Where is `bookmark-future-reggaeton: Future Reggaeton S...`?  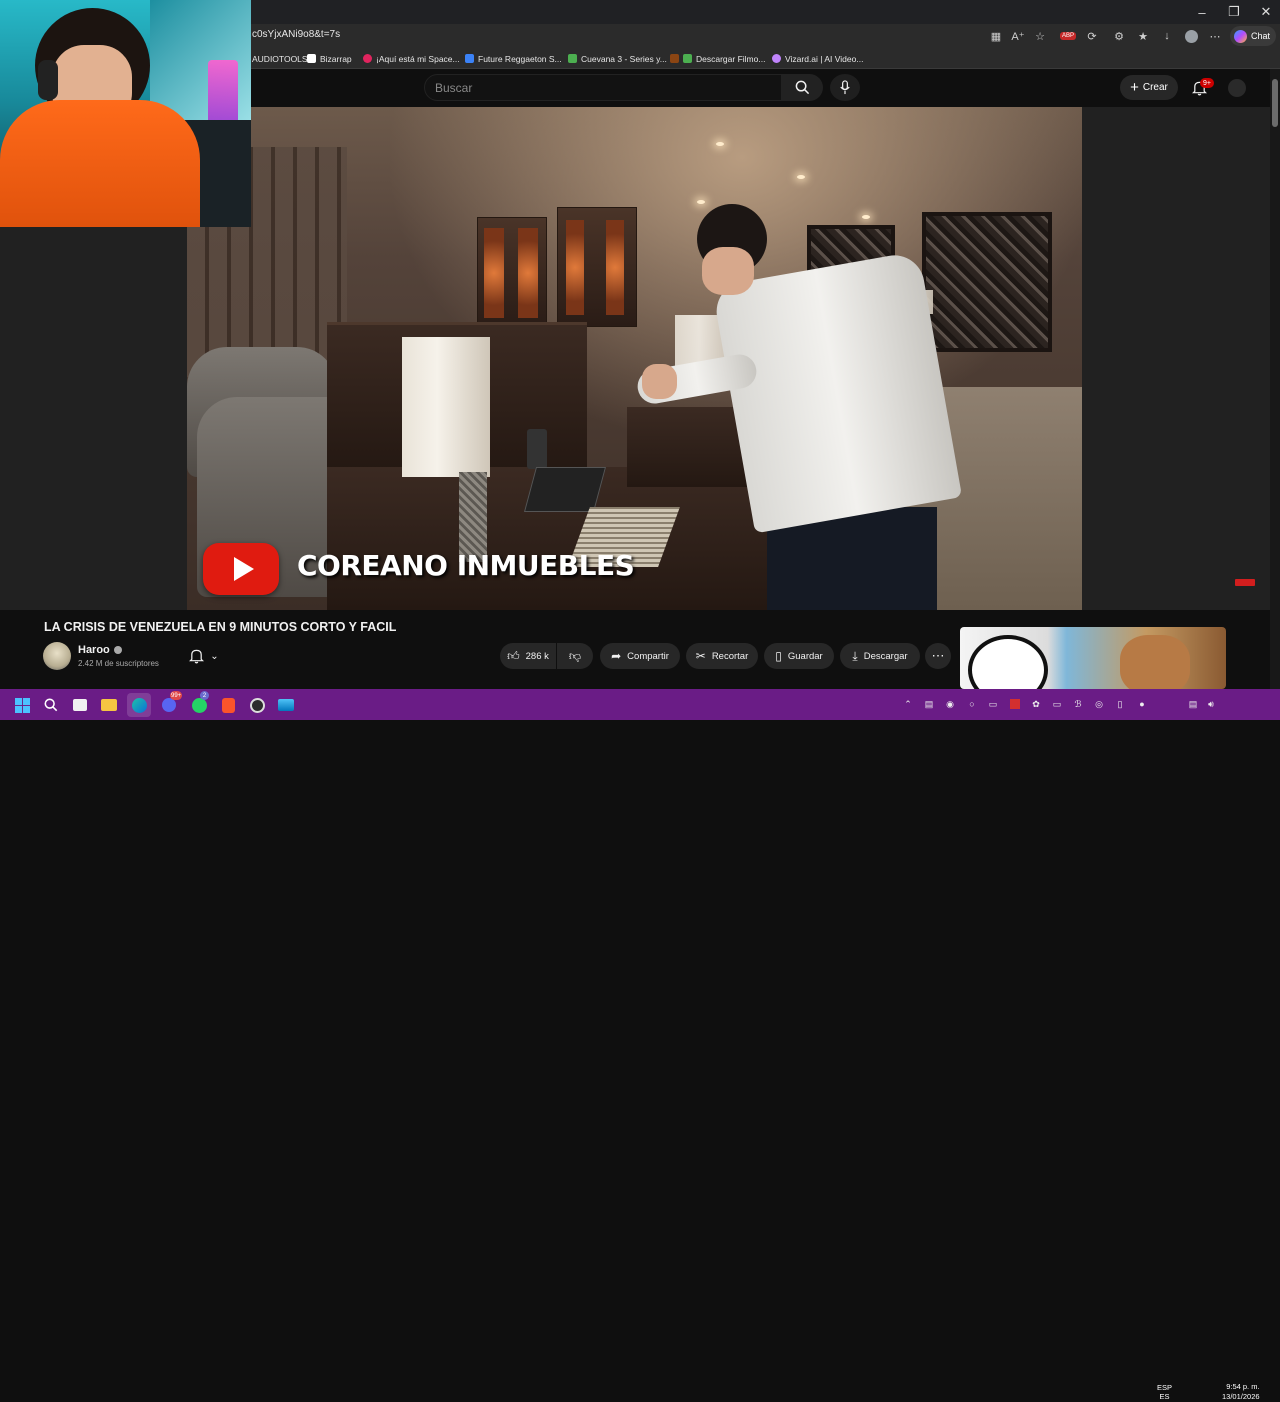 bookmark-future-reggaeton: Future Reggaeton S... is located at coordinates (513, 58).